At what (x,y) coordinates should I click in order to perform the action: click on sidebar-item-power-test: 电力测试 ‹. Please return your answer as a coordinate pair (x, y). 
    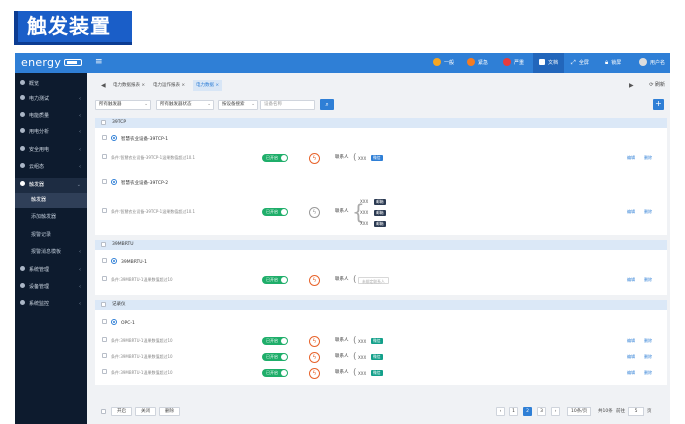
    Looking at the image, I should click on (51, 99).